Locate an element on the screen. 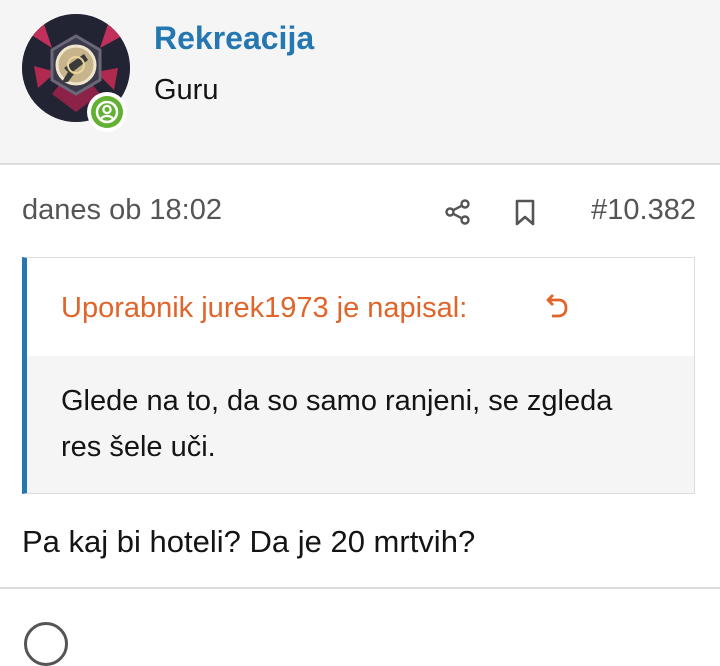 This screenshot has width=720, height=666. online-badge-fill is located at coordinates (107, 112).